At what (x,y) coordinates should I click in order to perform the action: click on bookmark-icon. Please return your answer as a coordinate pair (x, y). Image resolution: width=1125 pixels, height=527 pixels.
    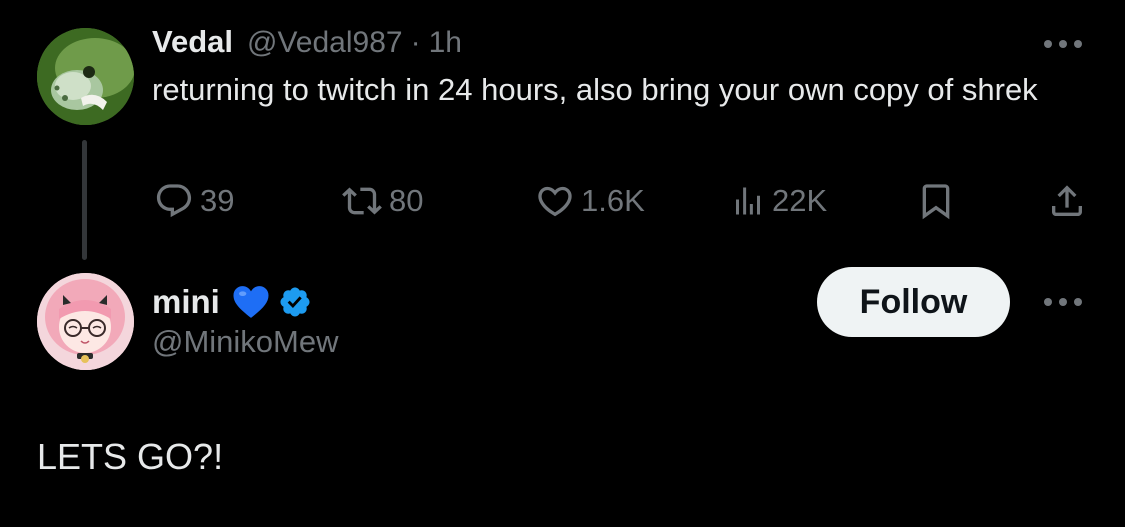
    Looking at the image, I should click on (936, 202).